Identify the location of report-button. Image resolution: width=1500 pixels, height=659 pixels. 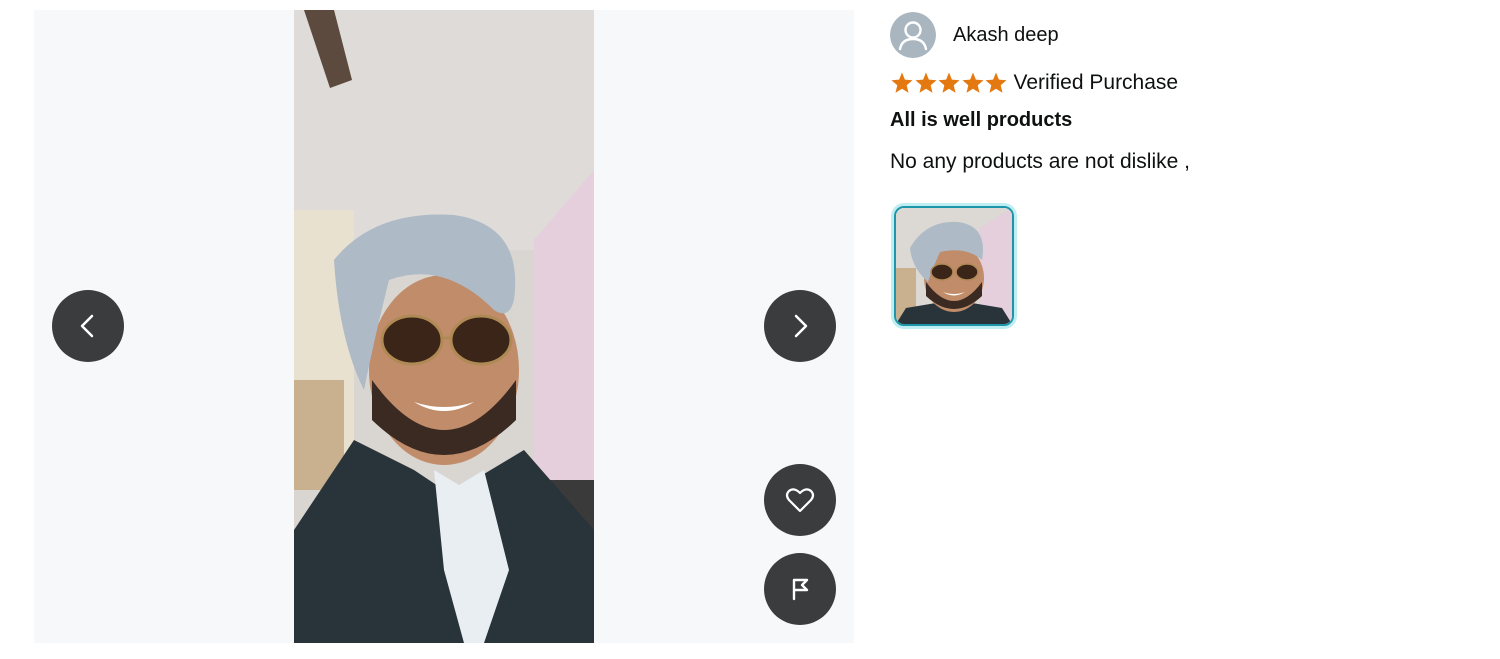
(800, 589).